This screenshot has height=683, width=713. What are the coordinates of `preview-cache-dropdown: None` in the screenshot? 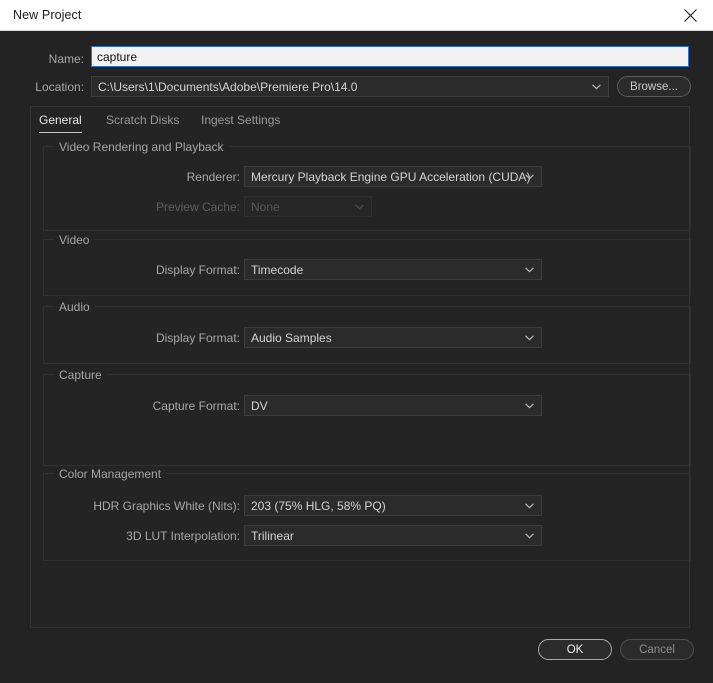 It's located at (308, 206).